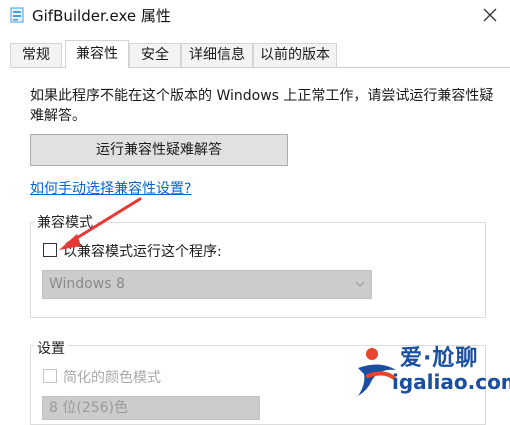 The width and height of the screenshot is (510, 425). I want to click on tab-compatibility: 兼容性, so click(97, 54).